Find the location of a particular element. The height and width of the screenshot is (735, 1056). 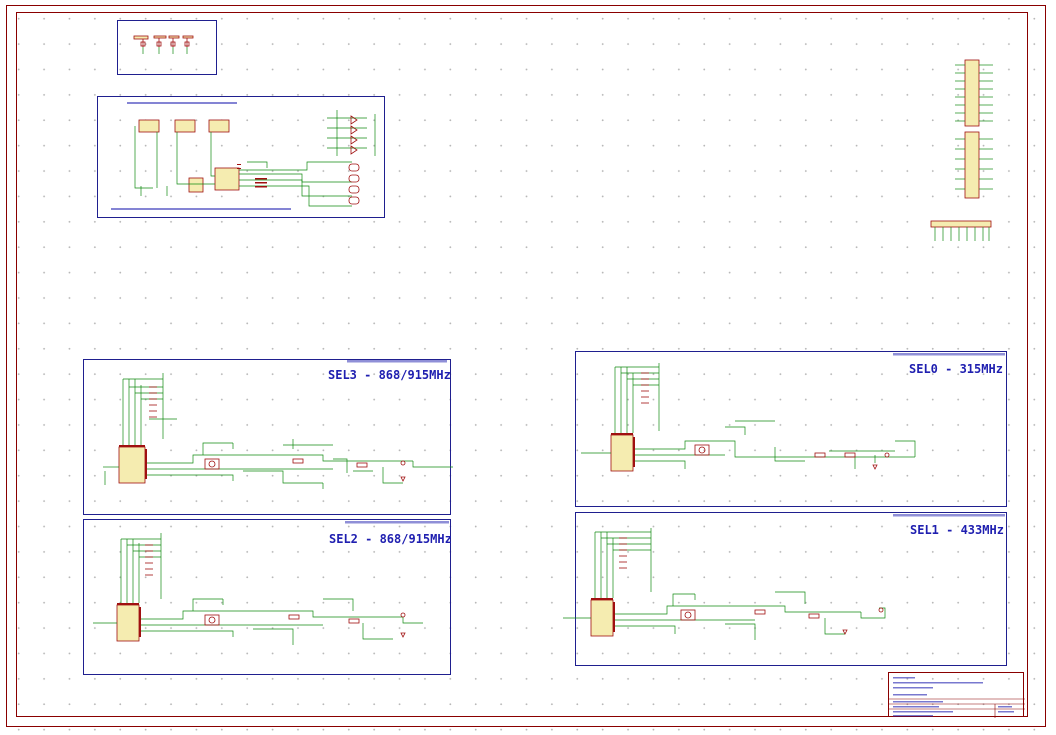

sel0-circuit is located at coordinates (793, 412).